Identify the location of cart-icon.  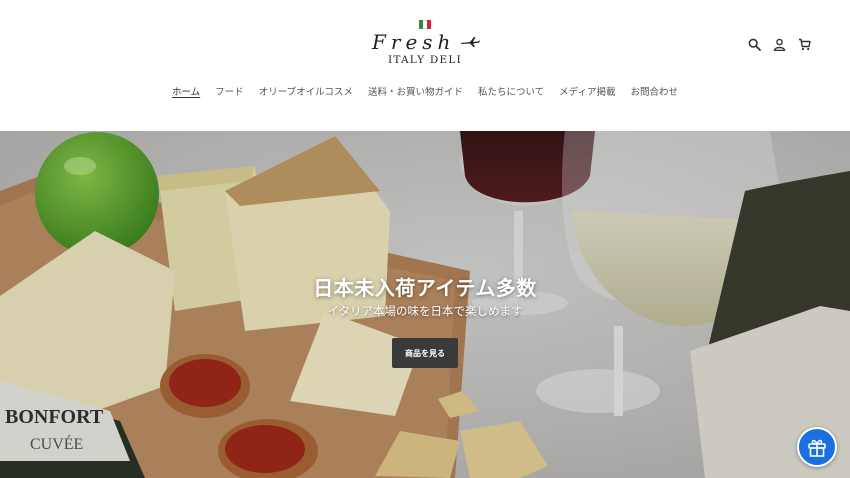
(804, 44).